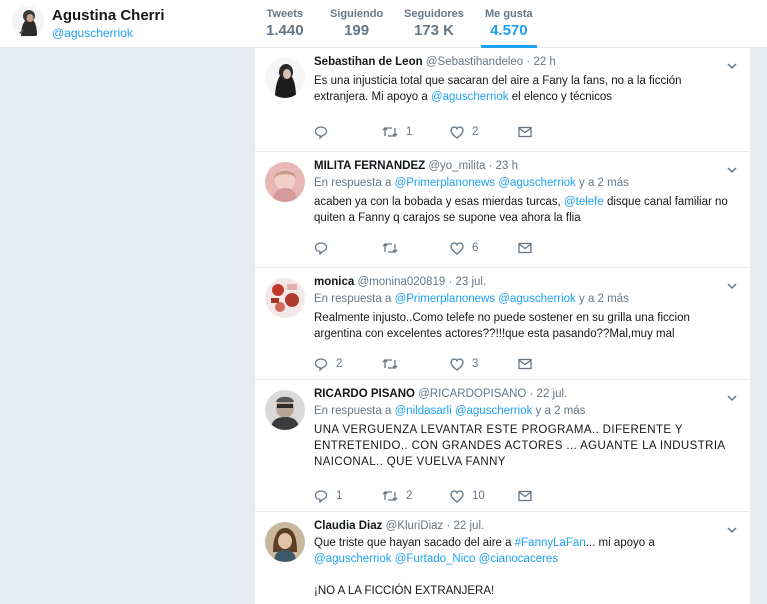 This screenshot has height=604, width=767. What do you see at coordinates (339, 496) in the screenshot?
I see `reply-count: 1` at bounding box center [339, 496].